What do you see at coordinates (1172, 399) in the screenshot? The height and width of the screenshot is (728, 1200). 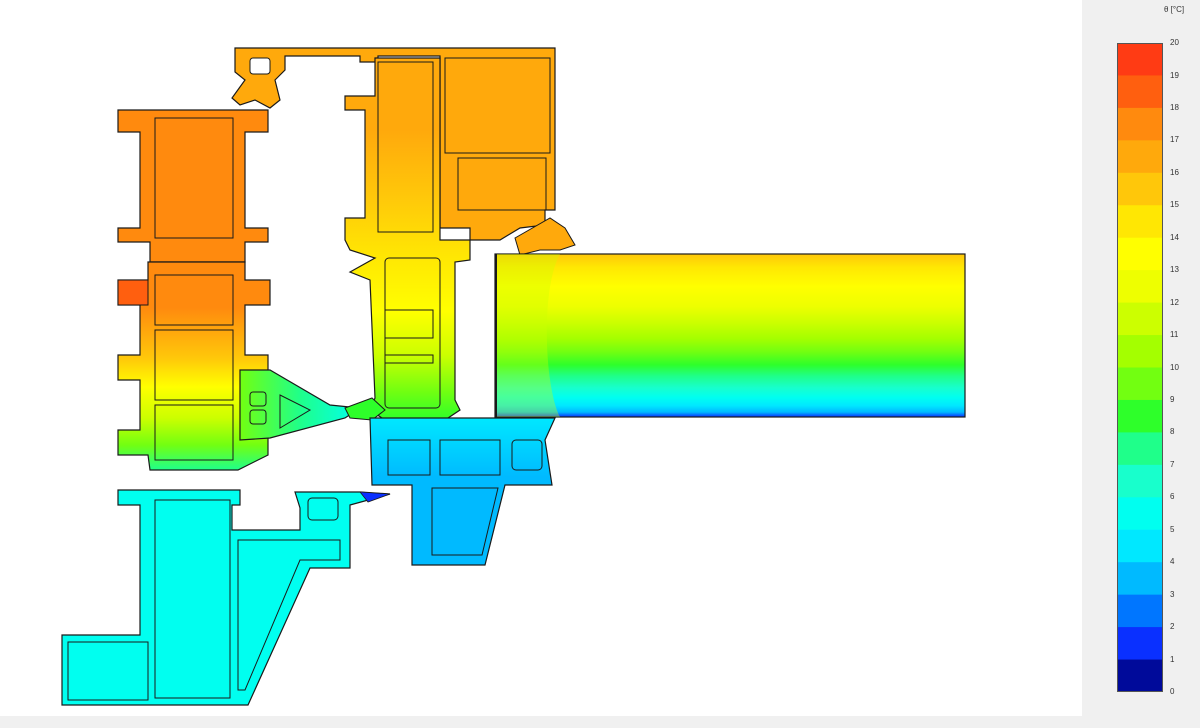 I see `legend-tick-label: 9` at bounding box center [1172, 399].